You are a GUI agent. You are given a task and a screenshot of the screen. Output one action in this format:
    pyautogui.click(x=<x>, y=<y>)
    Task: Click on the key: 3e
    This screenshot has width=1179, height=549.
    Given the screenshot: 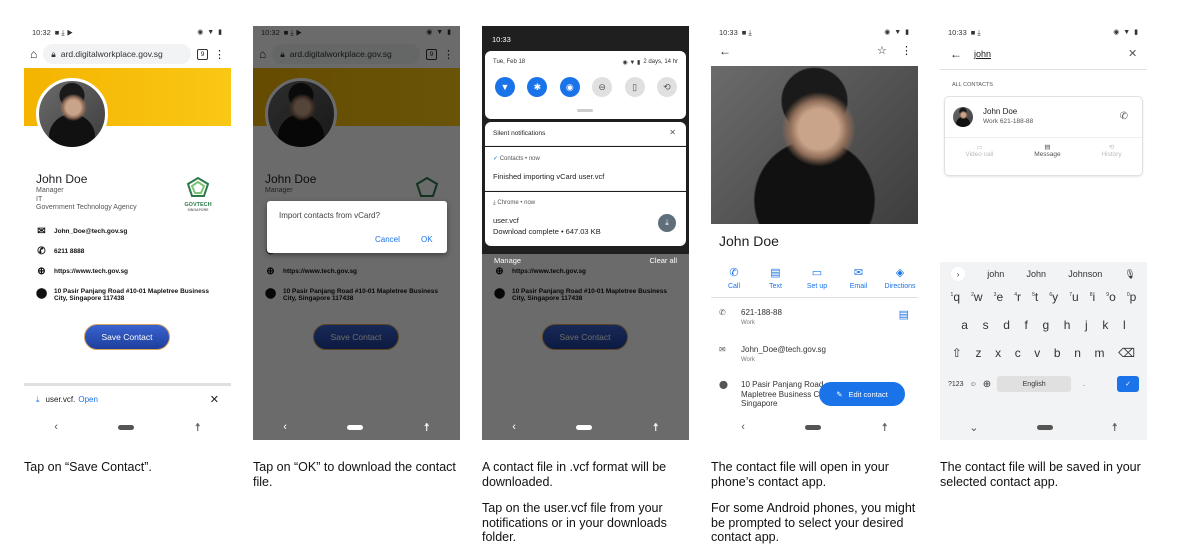 What is the action you would take?
    pyautogui.click(x=998, y=297)
    